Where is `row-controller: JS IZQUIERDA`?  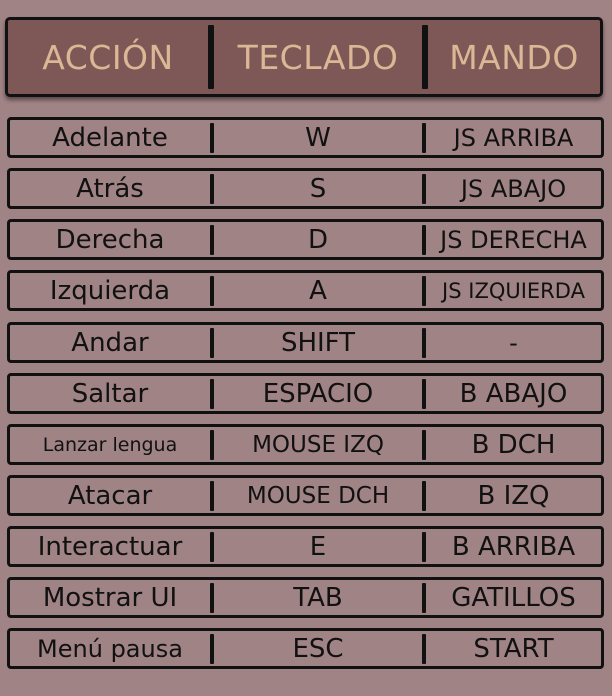
row-controller: JS IZQUIERDA is located at coordinates (513, 290).